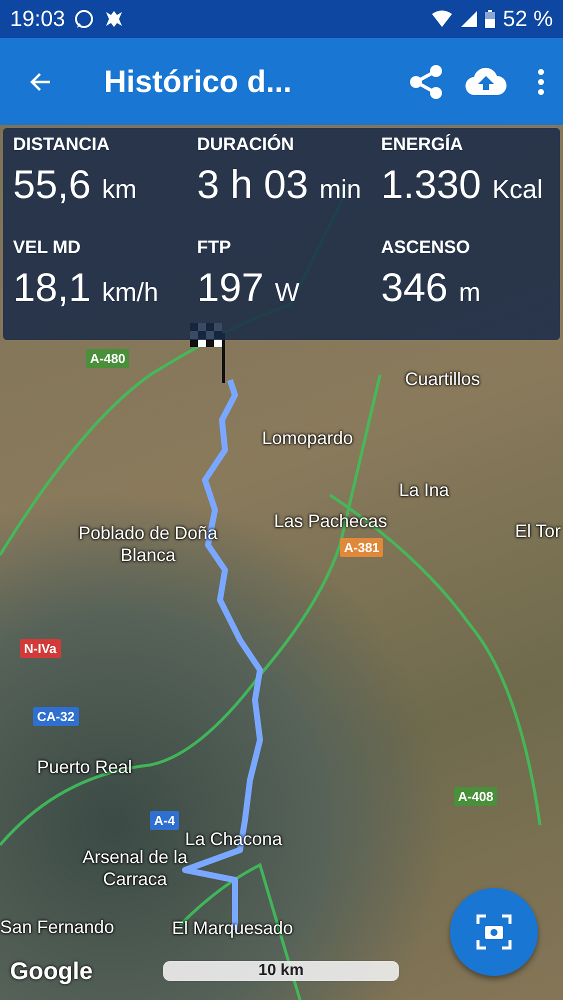  Describe the element at coordinates (527, 19) in the screenshot. I see `battery-percent: 52 %` at that location.